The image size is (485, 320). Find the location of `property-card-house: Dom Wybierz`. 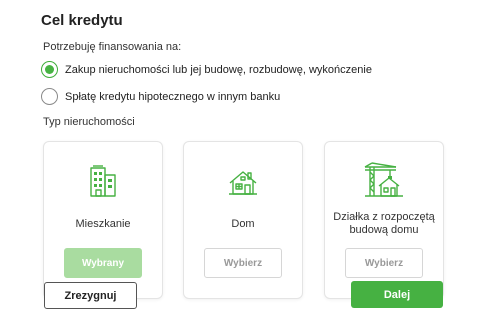

property-card-house: Dom Wybierz is located at coordinates (243, 220).